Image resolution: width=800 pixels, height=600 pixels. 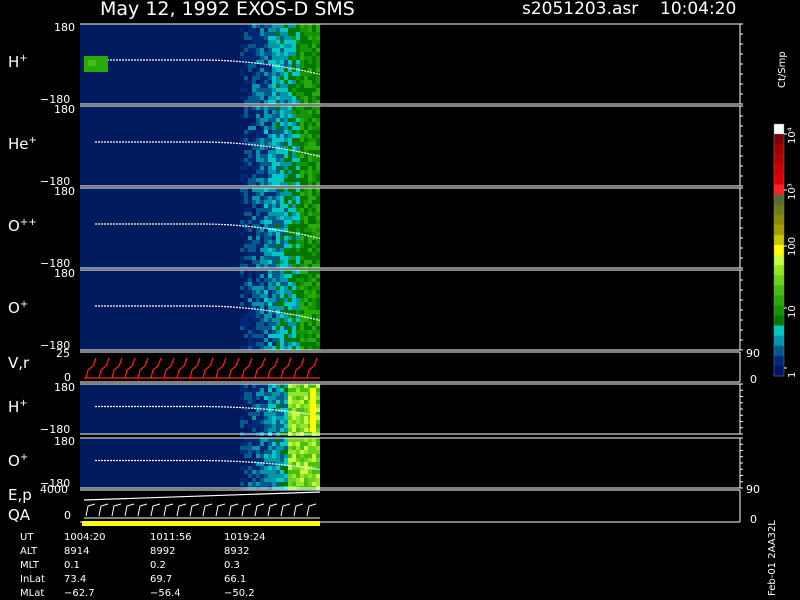 What do you see at coordinates (232, 565) in the screenshot?
I see `footer-value: 0.3` at bounding box center [232, 565].